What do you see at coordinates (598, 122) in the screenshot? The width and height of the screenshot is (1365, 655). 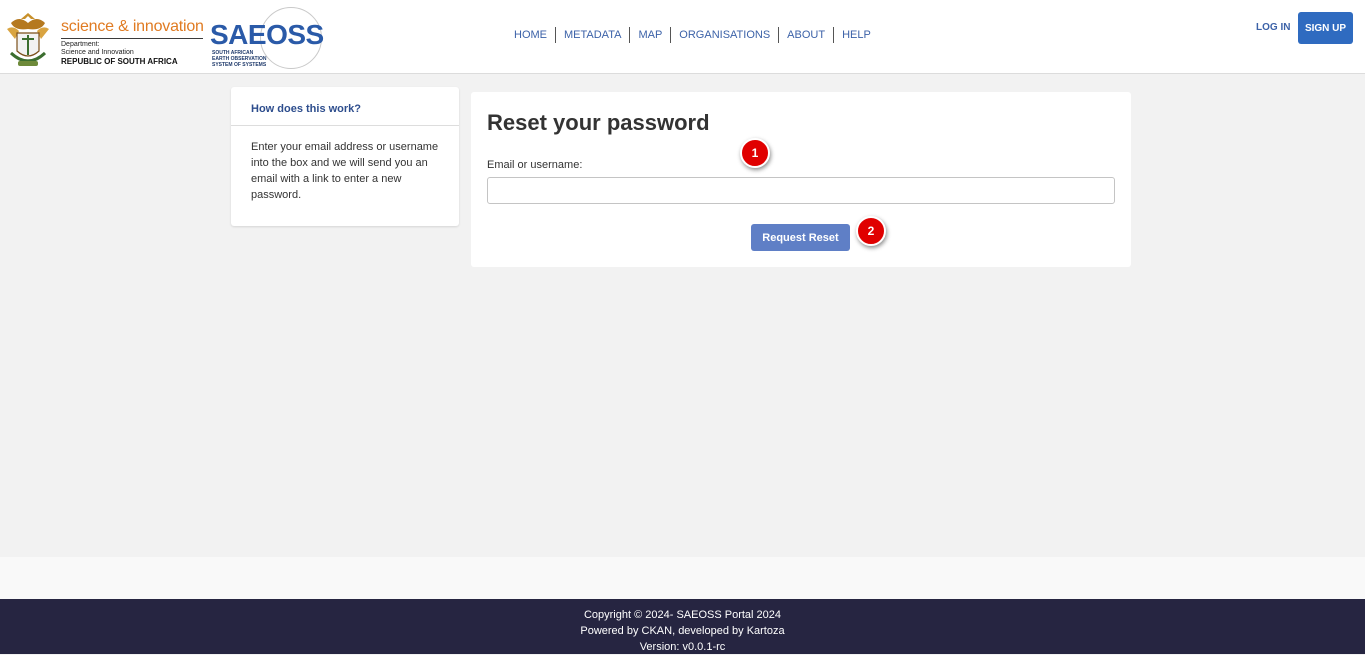 I see `page-title: Reset your password` at bounding box center [598, 122].